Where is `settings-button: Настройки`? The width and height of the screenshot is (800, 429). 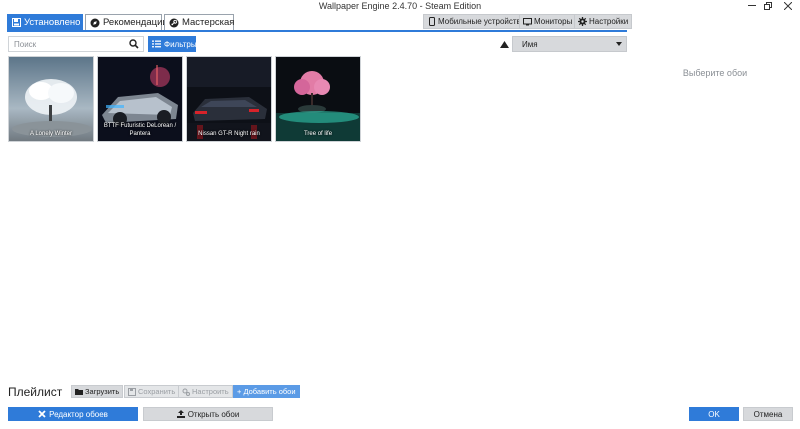
settings-button: Настройки is located at coordinates (603, 21).